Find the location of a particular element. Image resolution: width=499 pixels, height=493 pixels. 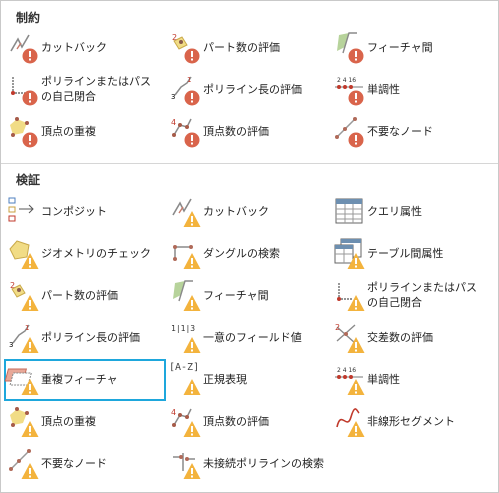

vertex-count-warning-icon: 4 is located at coordinates (185, 422).